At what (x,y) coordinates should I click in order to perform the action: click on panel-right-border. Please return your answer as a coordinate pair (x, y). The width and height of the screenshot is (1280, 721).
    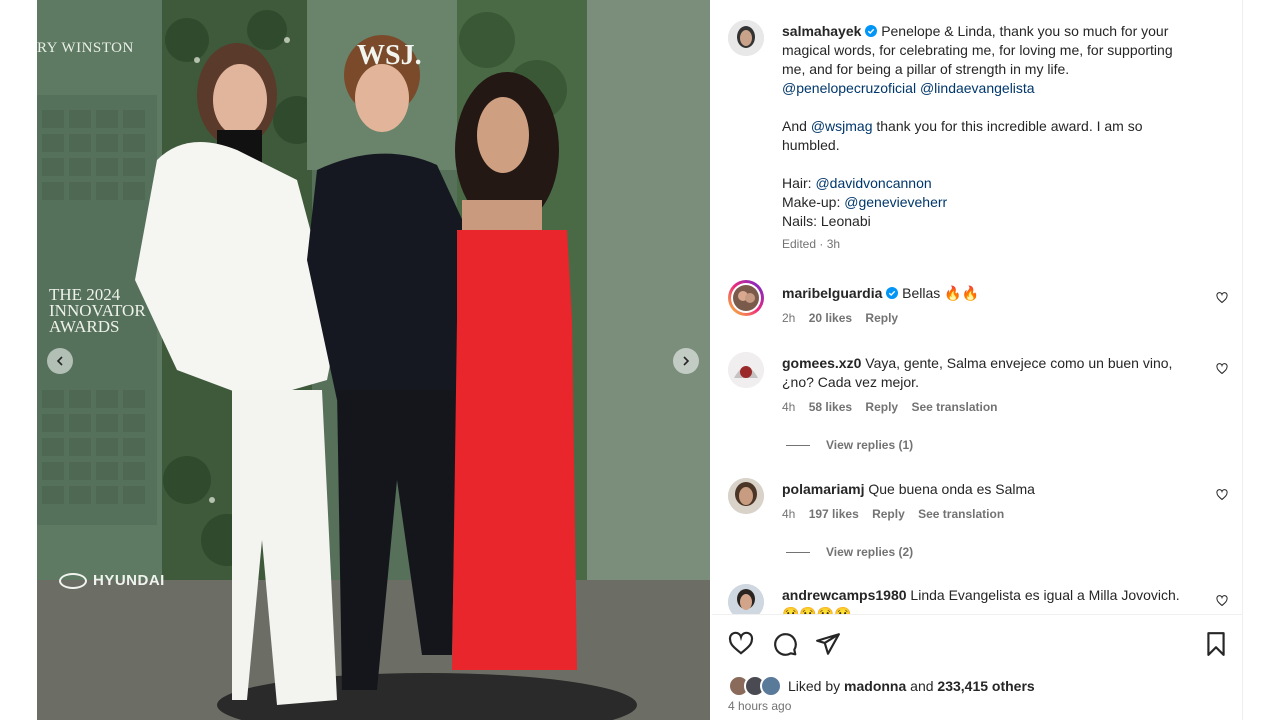
    Looking at the image, I should click on (1242, 360).